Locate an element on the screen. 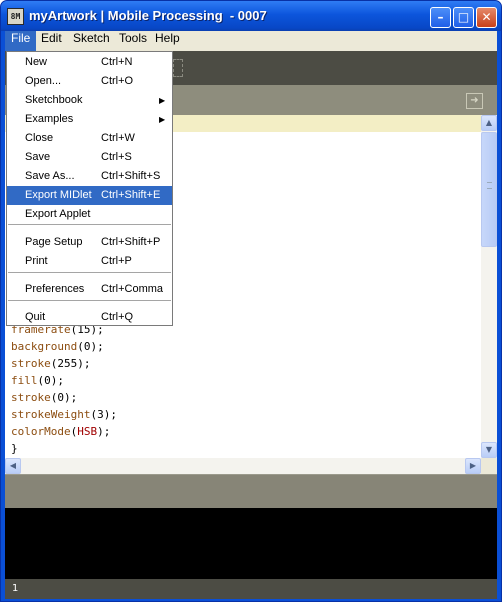  menu-file: File is located at coordinates (21, 41).